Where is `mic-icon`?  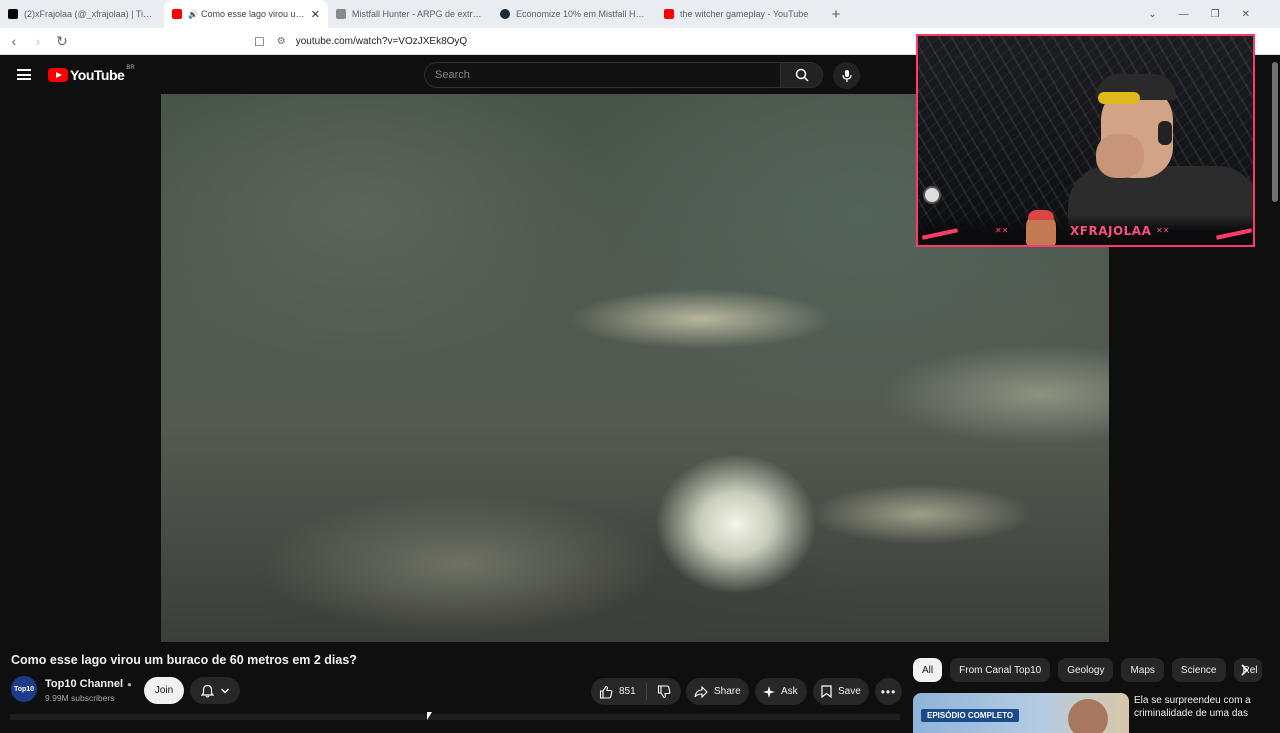
mic-icon is located at coordinates (846, 75).